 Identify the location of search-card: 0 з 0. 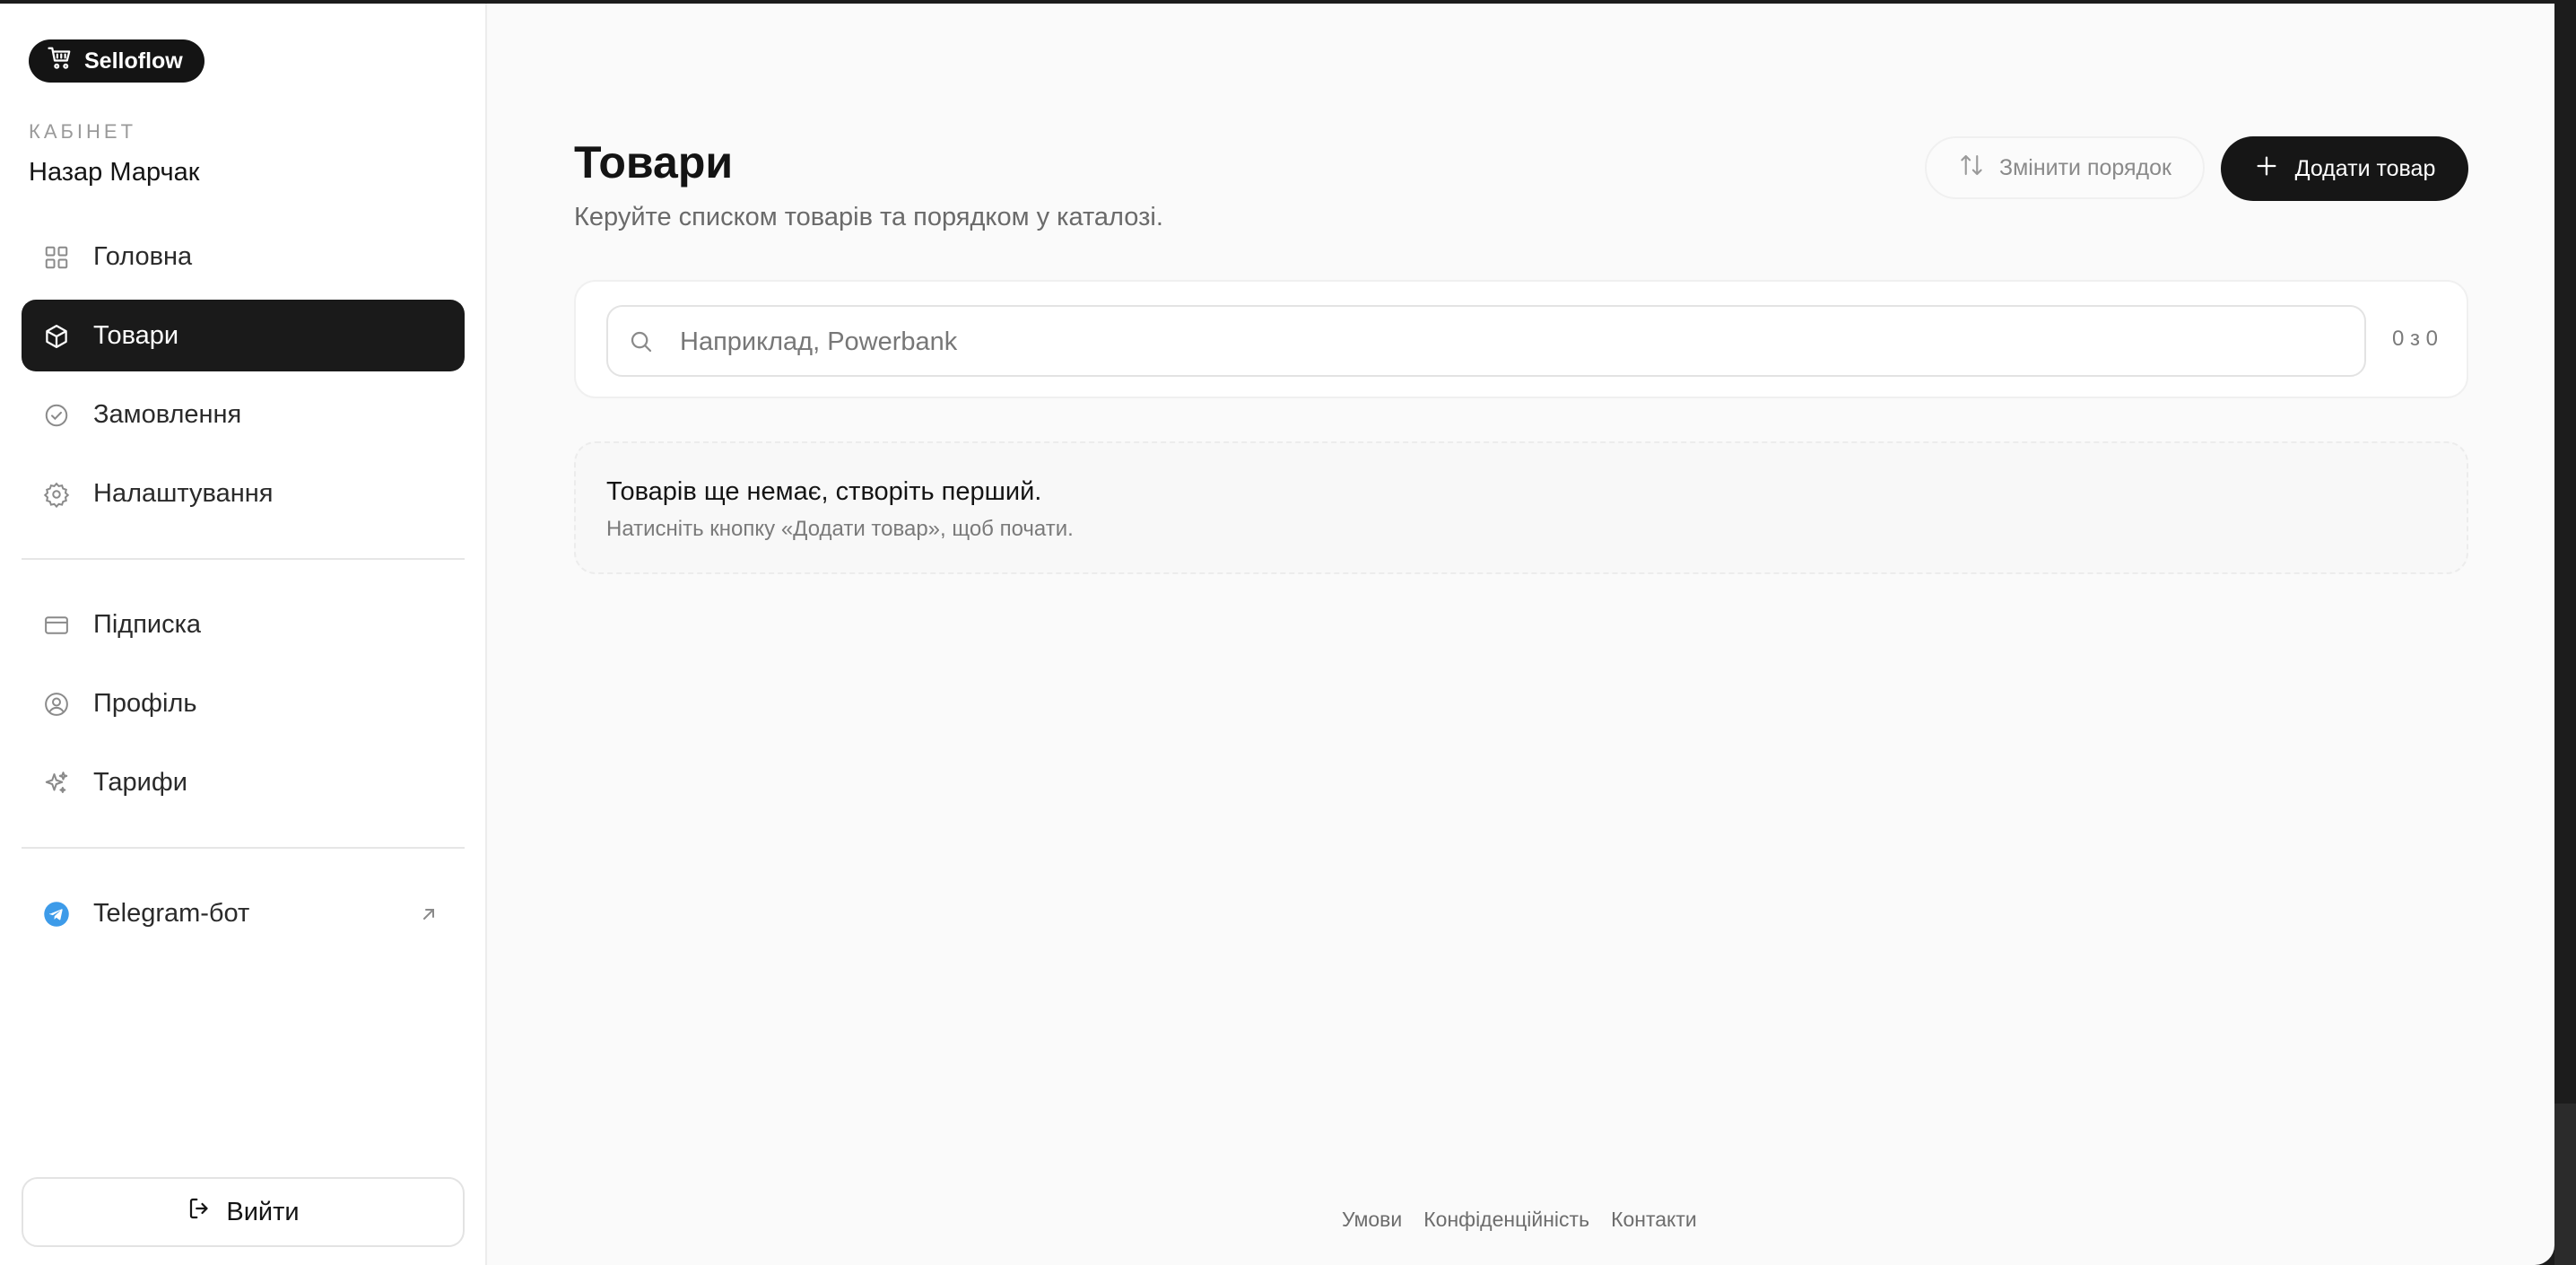
(1521, 339).